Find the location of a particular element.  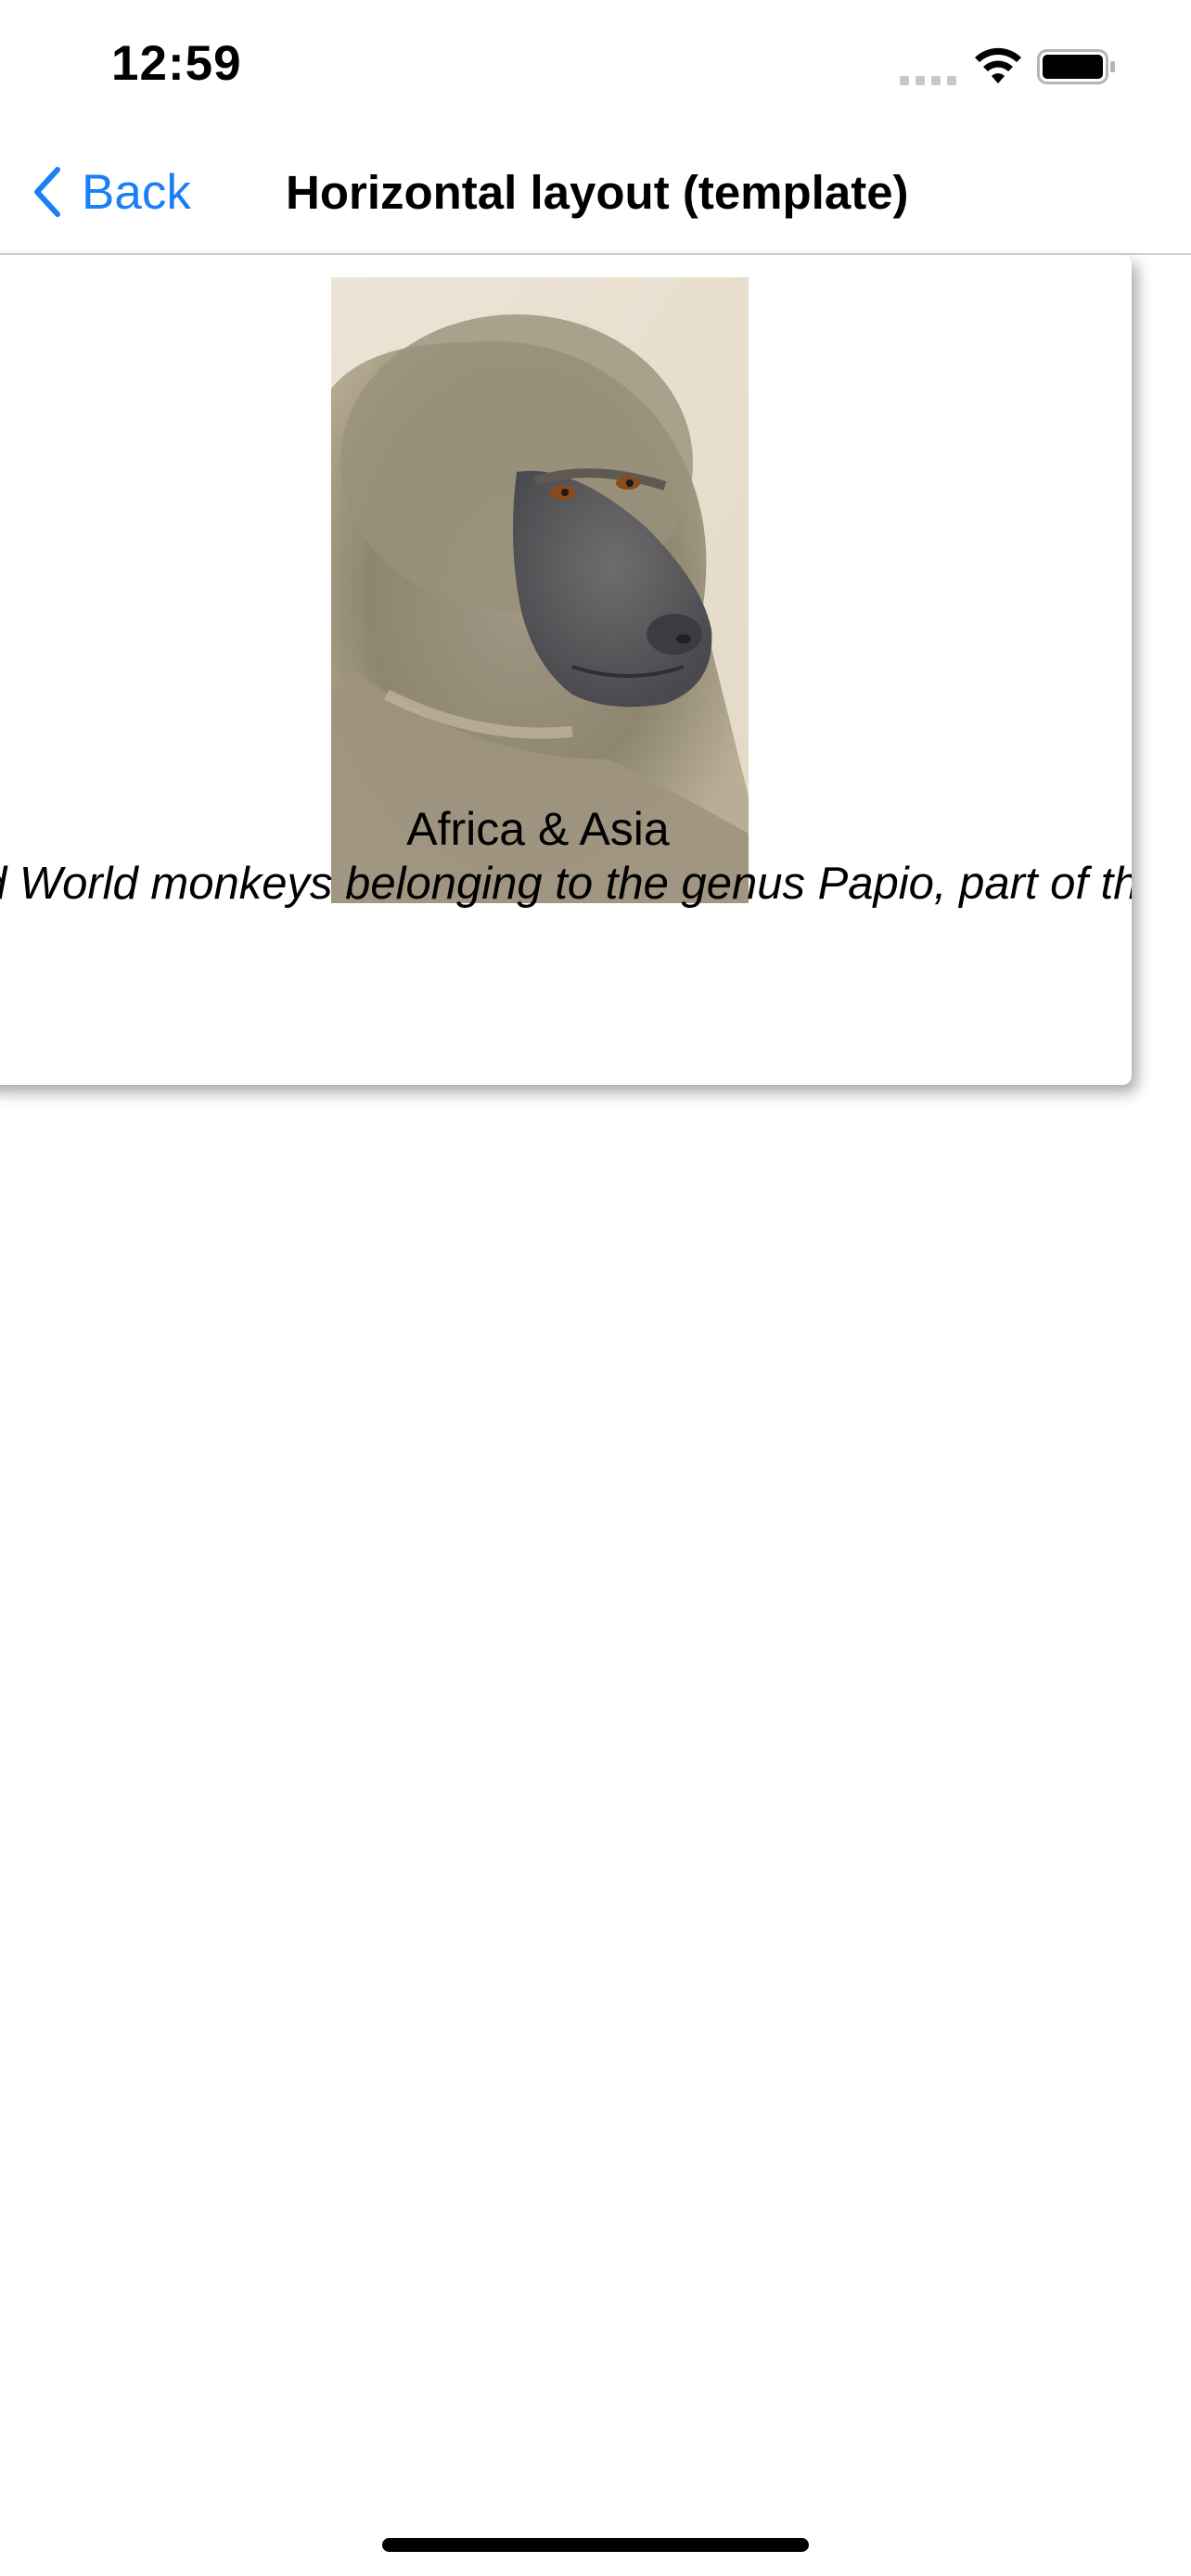

status-time: 12:59 is located at coordinates (177, 64).